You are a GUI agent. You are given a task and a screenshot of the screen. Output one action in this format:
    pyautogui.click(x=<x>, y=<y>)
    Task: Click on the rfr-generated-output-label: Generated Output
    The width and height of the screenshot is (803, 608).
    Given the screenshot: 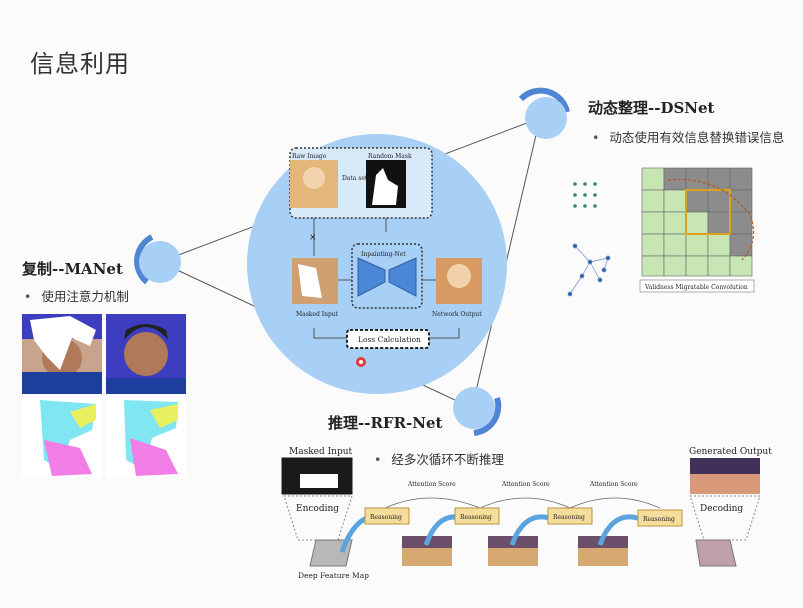 What is the action you would take?
    pyautogui.click(x=730, y=452)
    